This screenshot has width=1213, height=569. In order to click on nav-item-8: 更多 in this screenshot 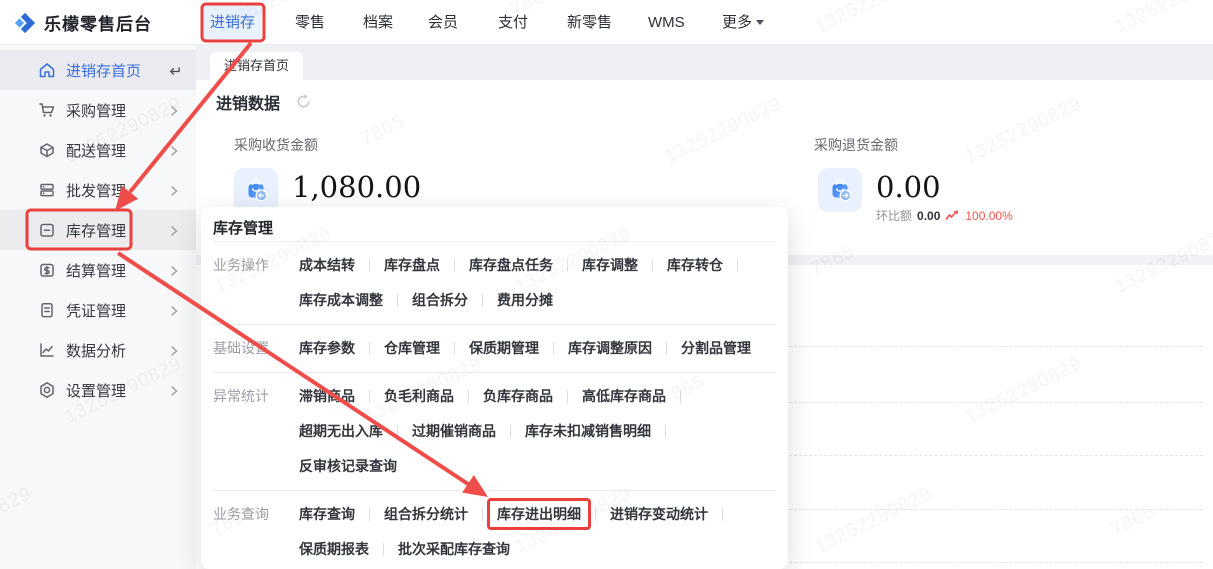, I will do `click(743, 22)`.